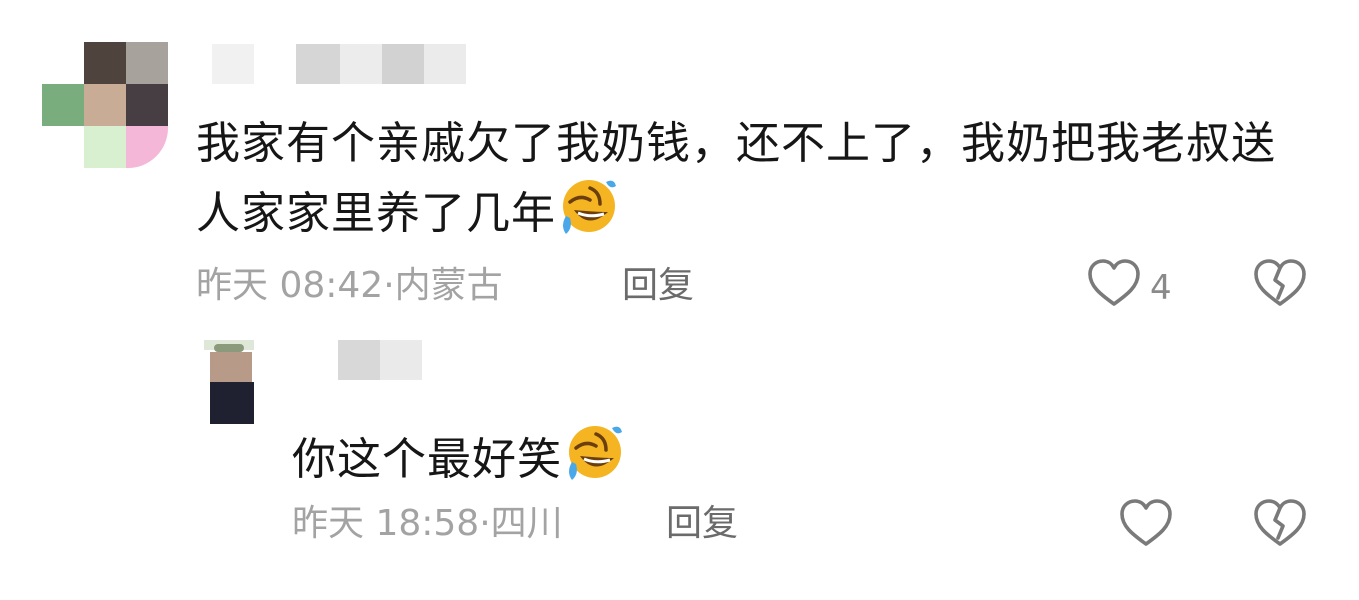 The height and width of the screenshot is (600, 1359). Describe the element at coordinates (290, 285) in the screenshot. I see `comment-time: 昨天 08:42` at that location.